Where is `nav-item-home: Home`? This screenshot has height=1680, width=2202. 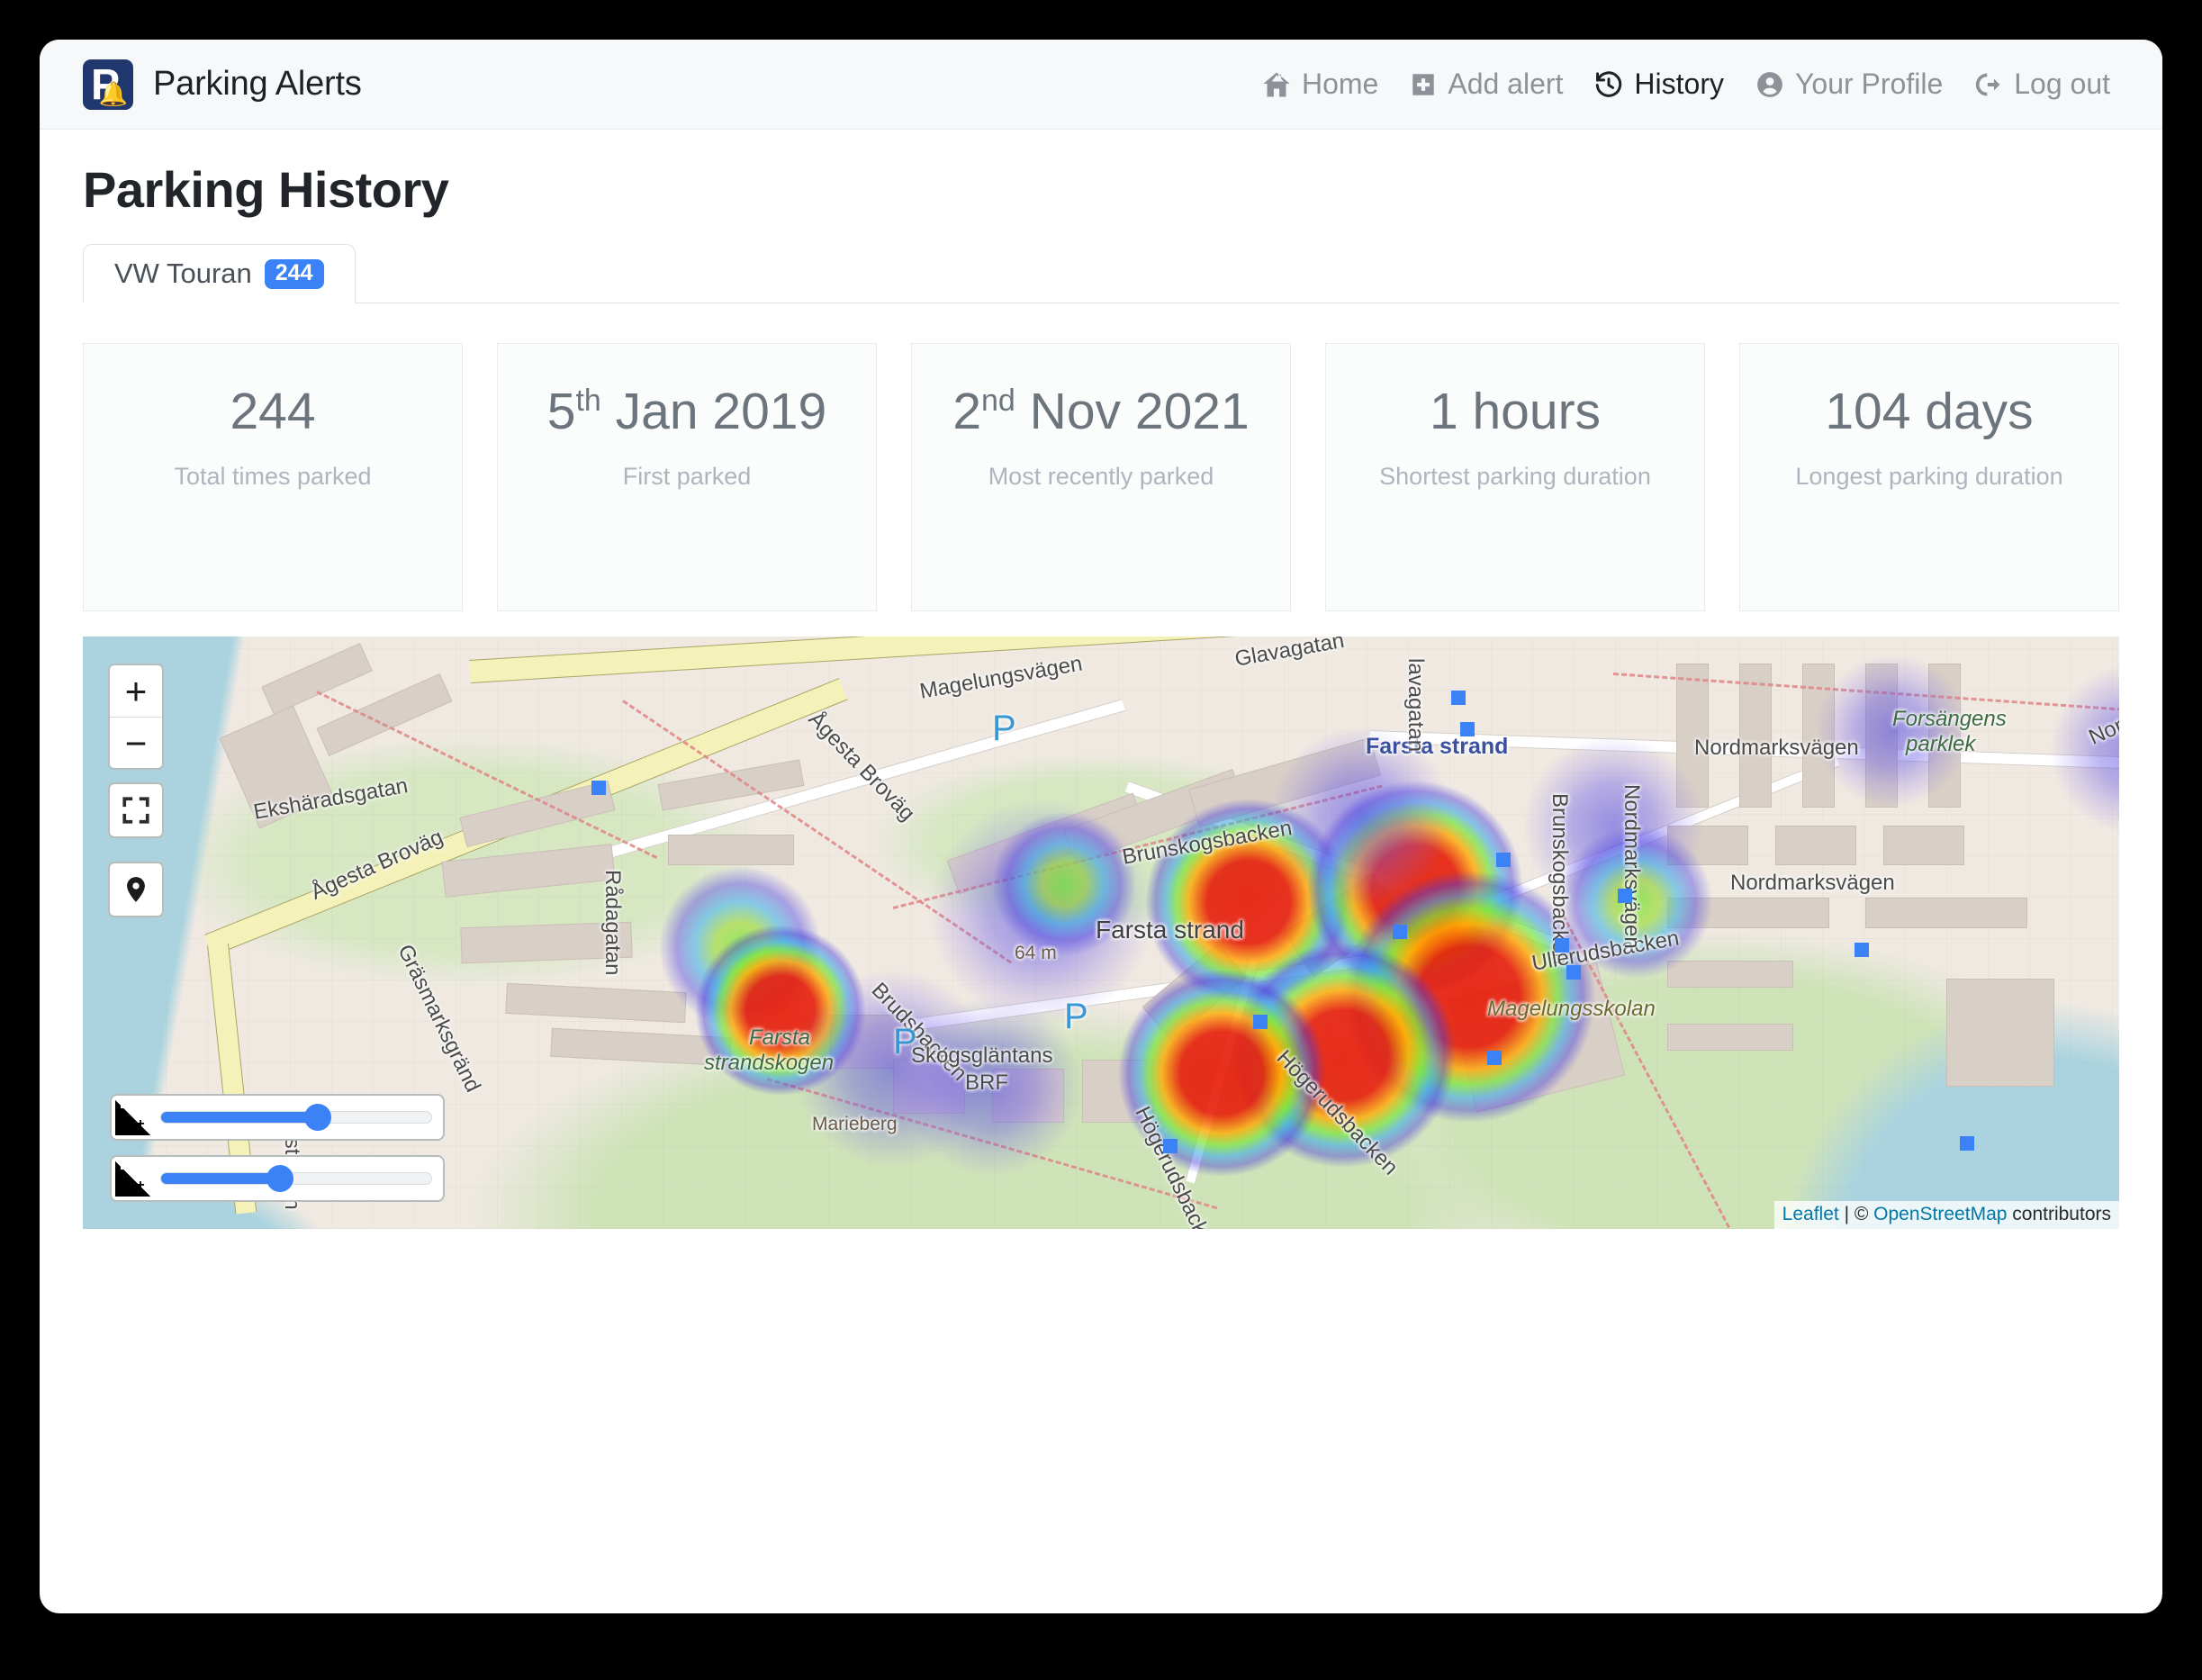 nav-item-home: Home is located at coordinates (1319, 84).